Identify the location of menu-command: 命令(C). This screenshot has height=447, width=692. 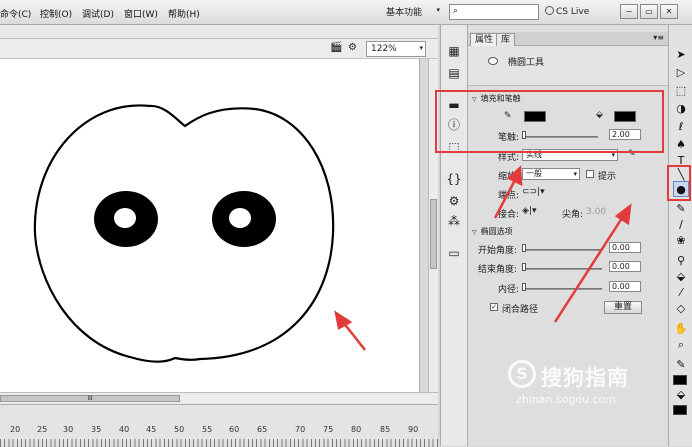
(15, 13).